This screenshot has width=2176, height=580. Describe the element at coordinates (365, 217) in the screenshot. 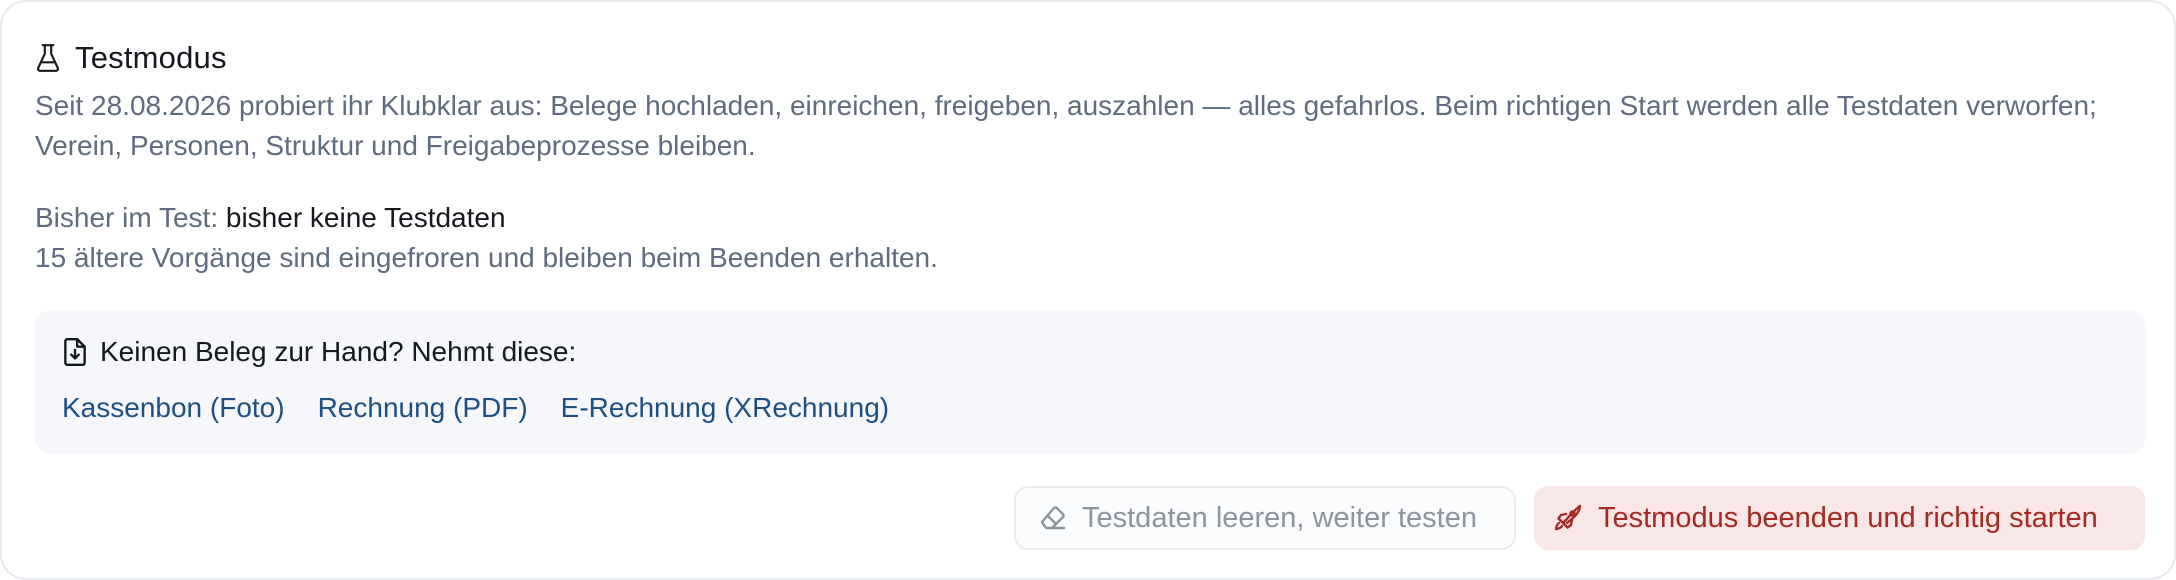

I see `status-value: bisher keine Testdaten` at that location.